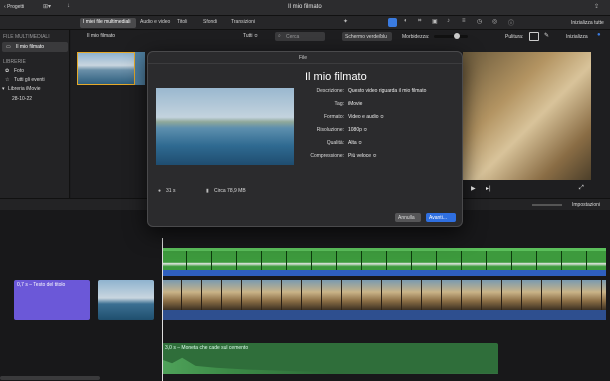 The height and width of the screenshot is (381, 610). Describe the element at coordinates (207, 348) in the screenshot. I see `sound-effect-label: 3,0 s – Moneta che cade sul cemento` at that location.